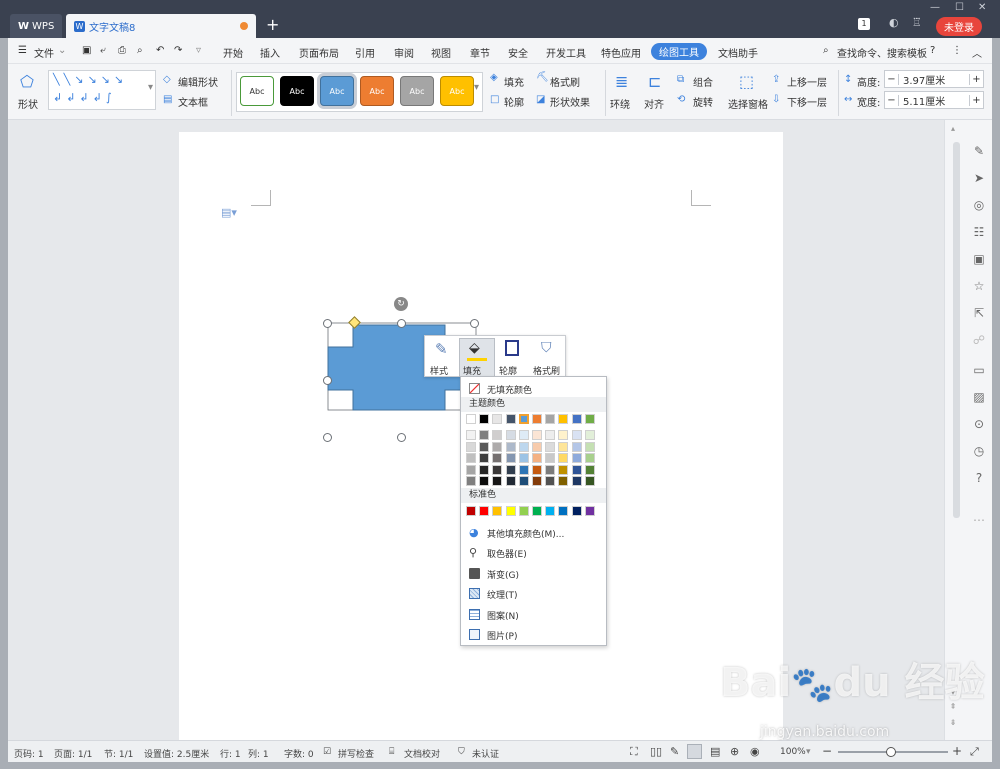 The image size is (1000, 769). What do you see at coordinates (546, 348) in the screenshot?
I see `format-painter-brush-icon: ⛉` at bounding box center [546, 348].